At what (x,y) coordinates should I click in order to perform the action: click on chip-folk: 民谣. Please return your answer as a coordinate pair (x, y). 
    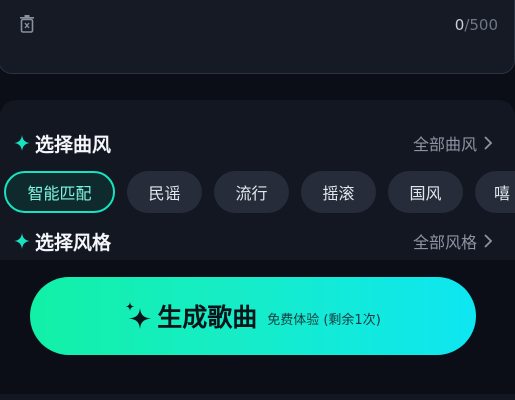
    Looking at the image, I should click on (164, 192).